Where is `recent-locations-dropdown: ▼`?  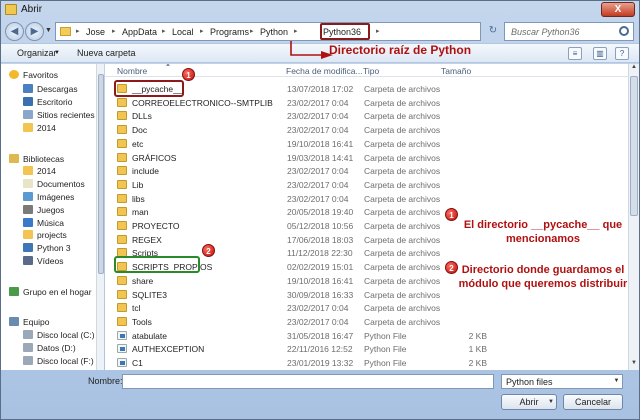
recent-locations-dropdown: ▼ is located at coordinates (49, 31).